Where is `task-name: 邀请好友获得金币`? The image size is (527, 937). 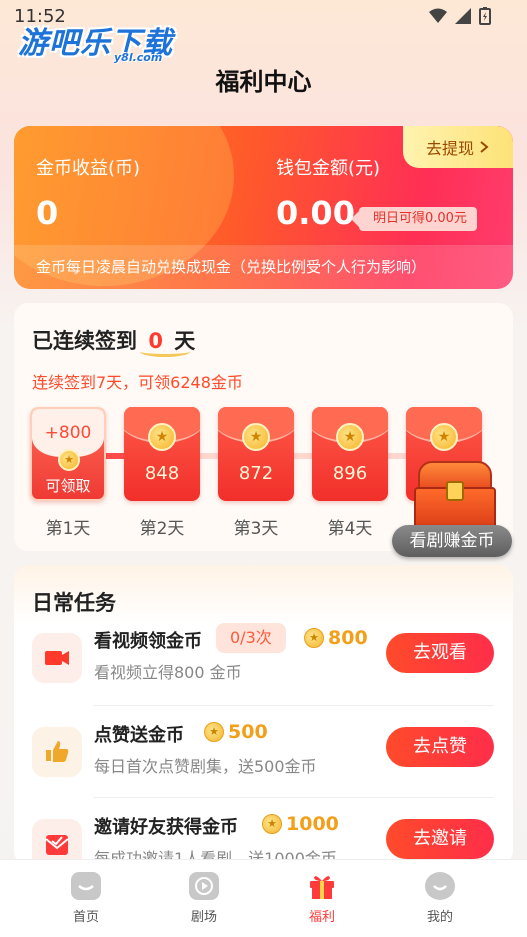
task-name: 邀请好友获得金币 is located at coordinates (166, 827).